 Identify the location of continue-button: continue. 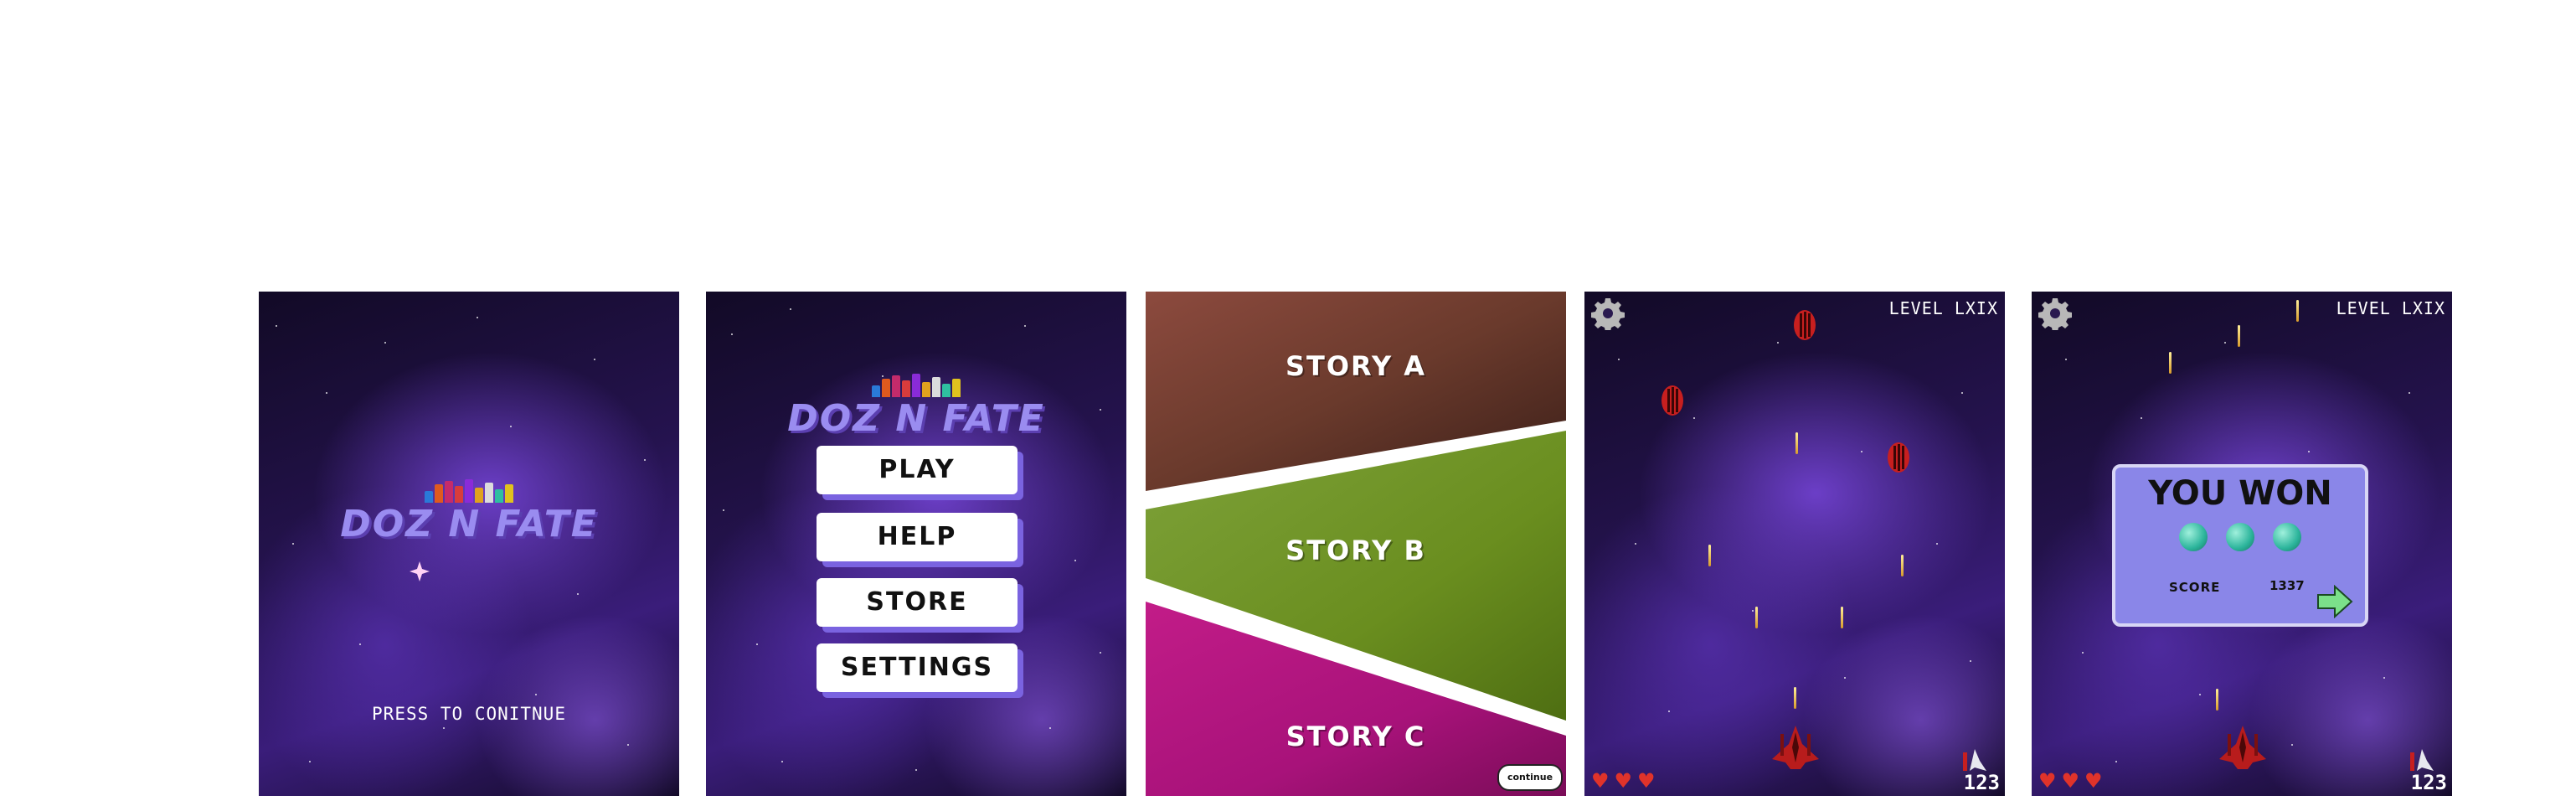
(1530, 777).